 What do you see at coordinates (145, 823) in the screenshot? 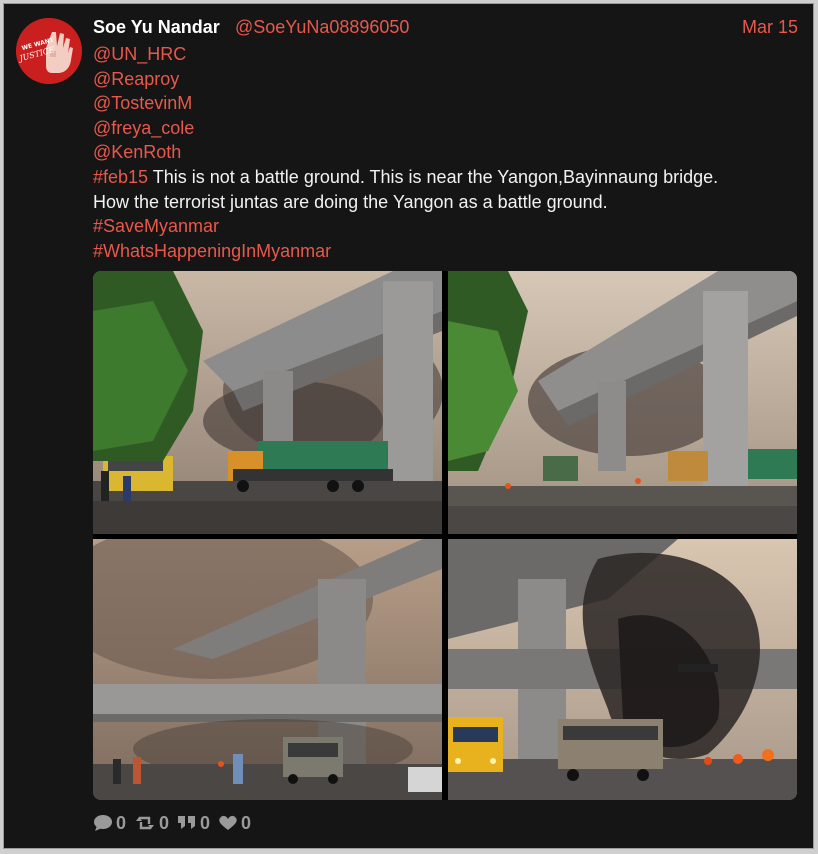
I see `retweet-icon` at bounding box center [145, 823].